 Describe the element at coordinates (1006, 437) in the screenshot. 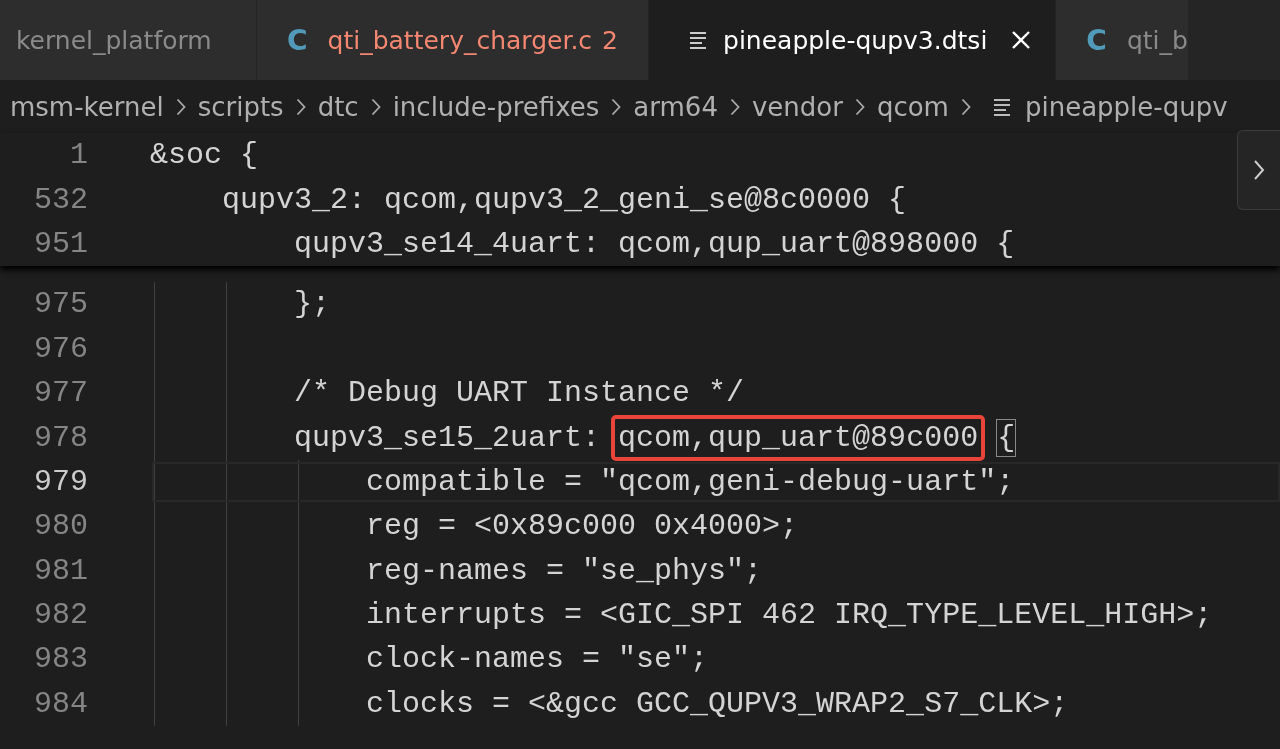

I see `matched-bracket: {` at that location.